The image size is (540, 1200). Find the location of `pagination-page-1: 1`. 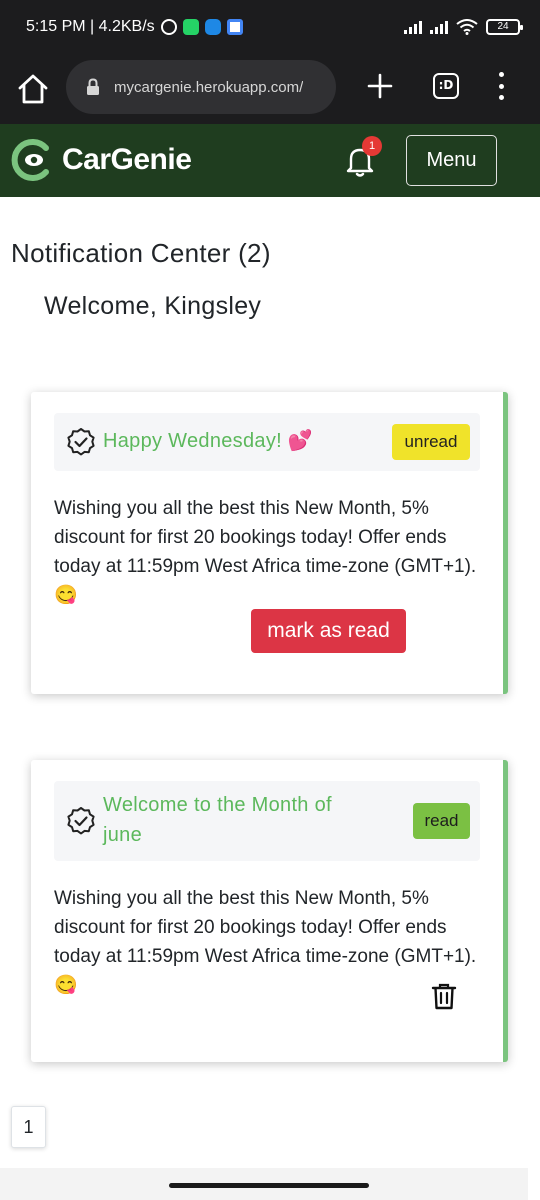

pagination-page-1: 1 is located at coordinates (28, 1127).